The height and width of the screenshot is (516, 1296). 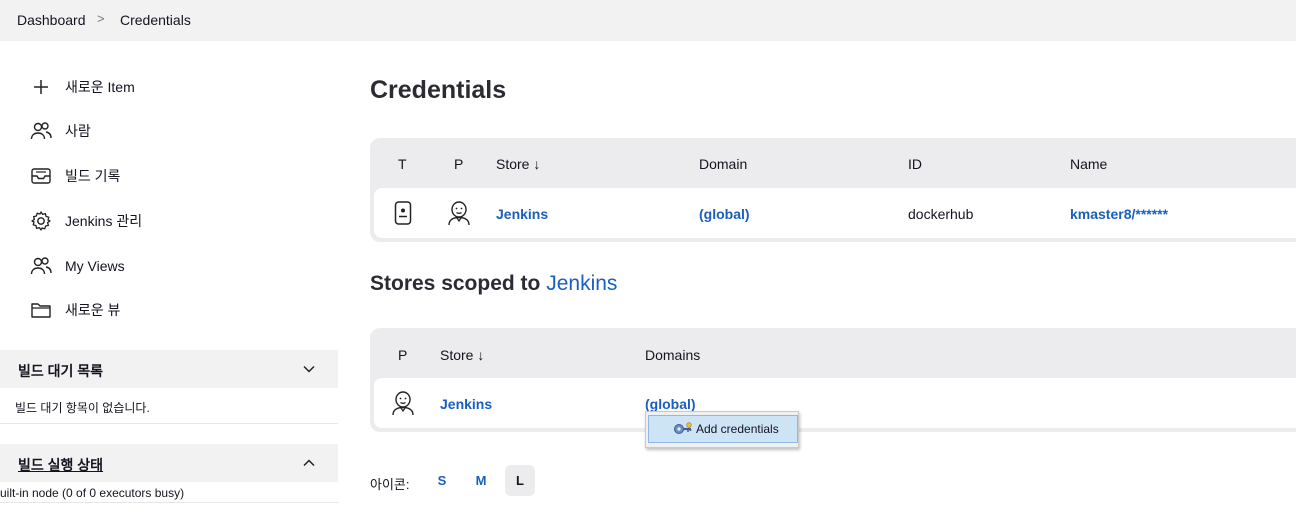 I want to click on build-queue-header: 빌드 대기 목록, so click(x=169, y=369).